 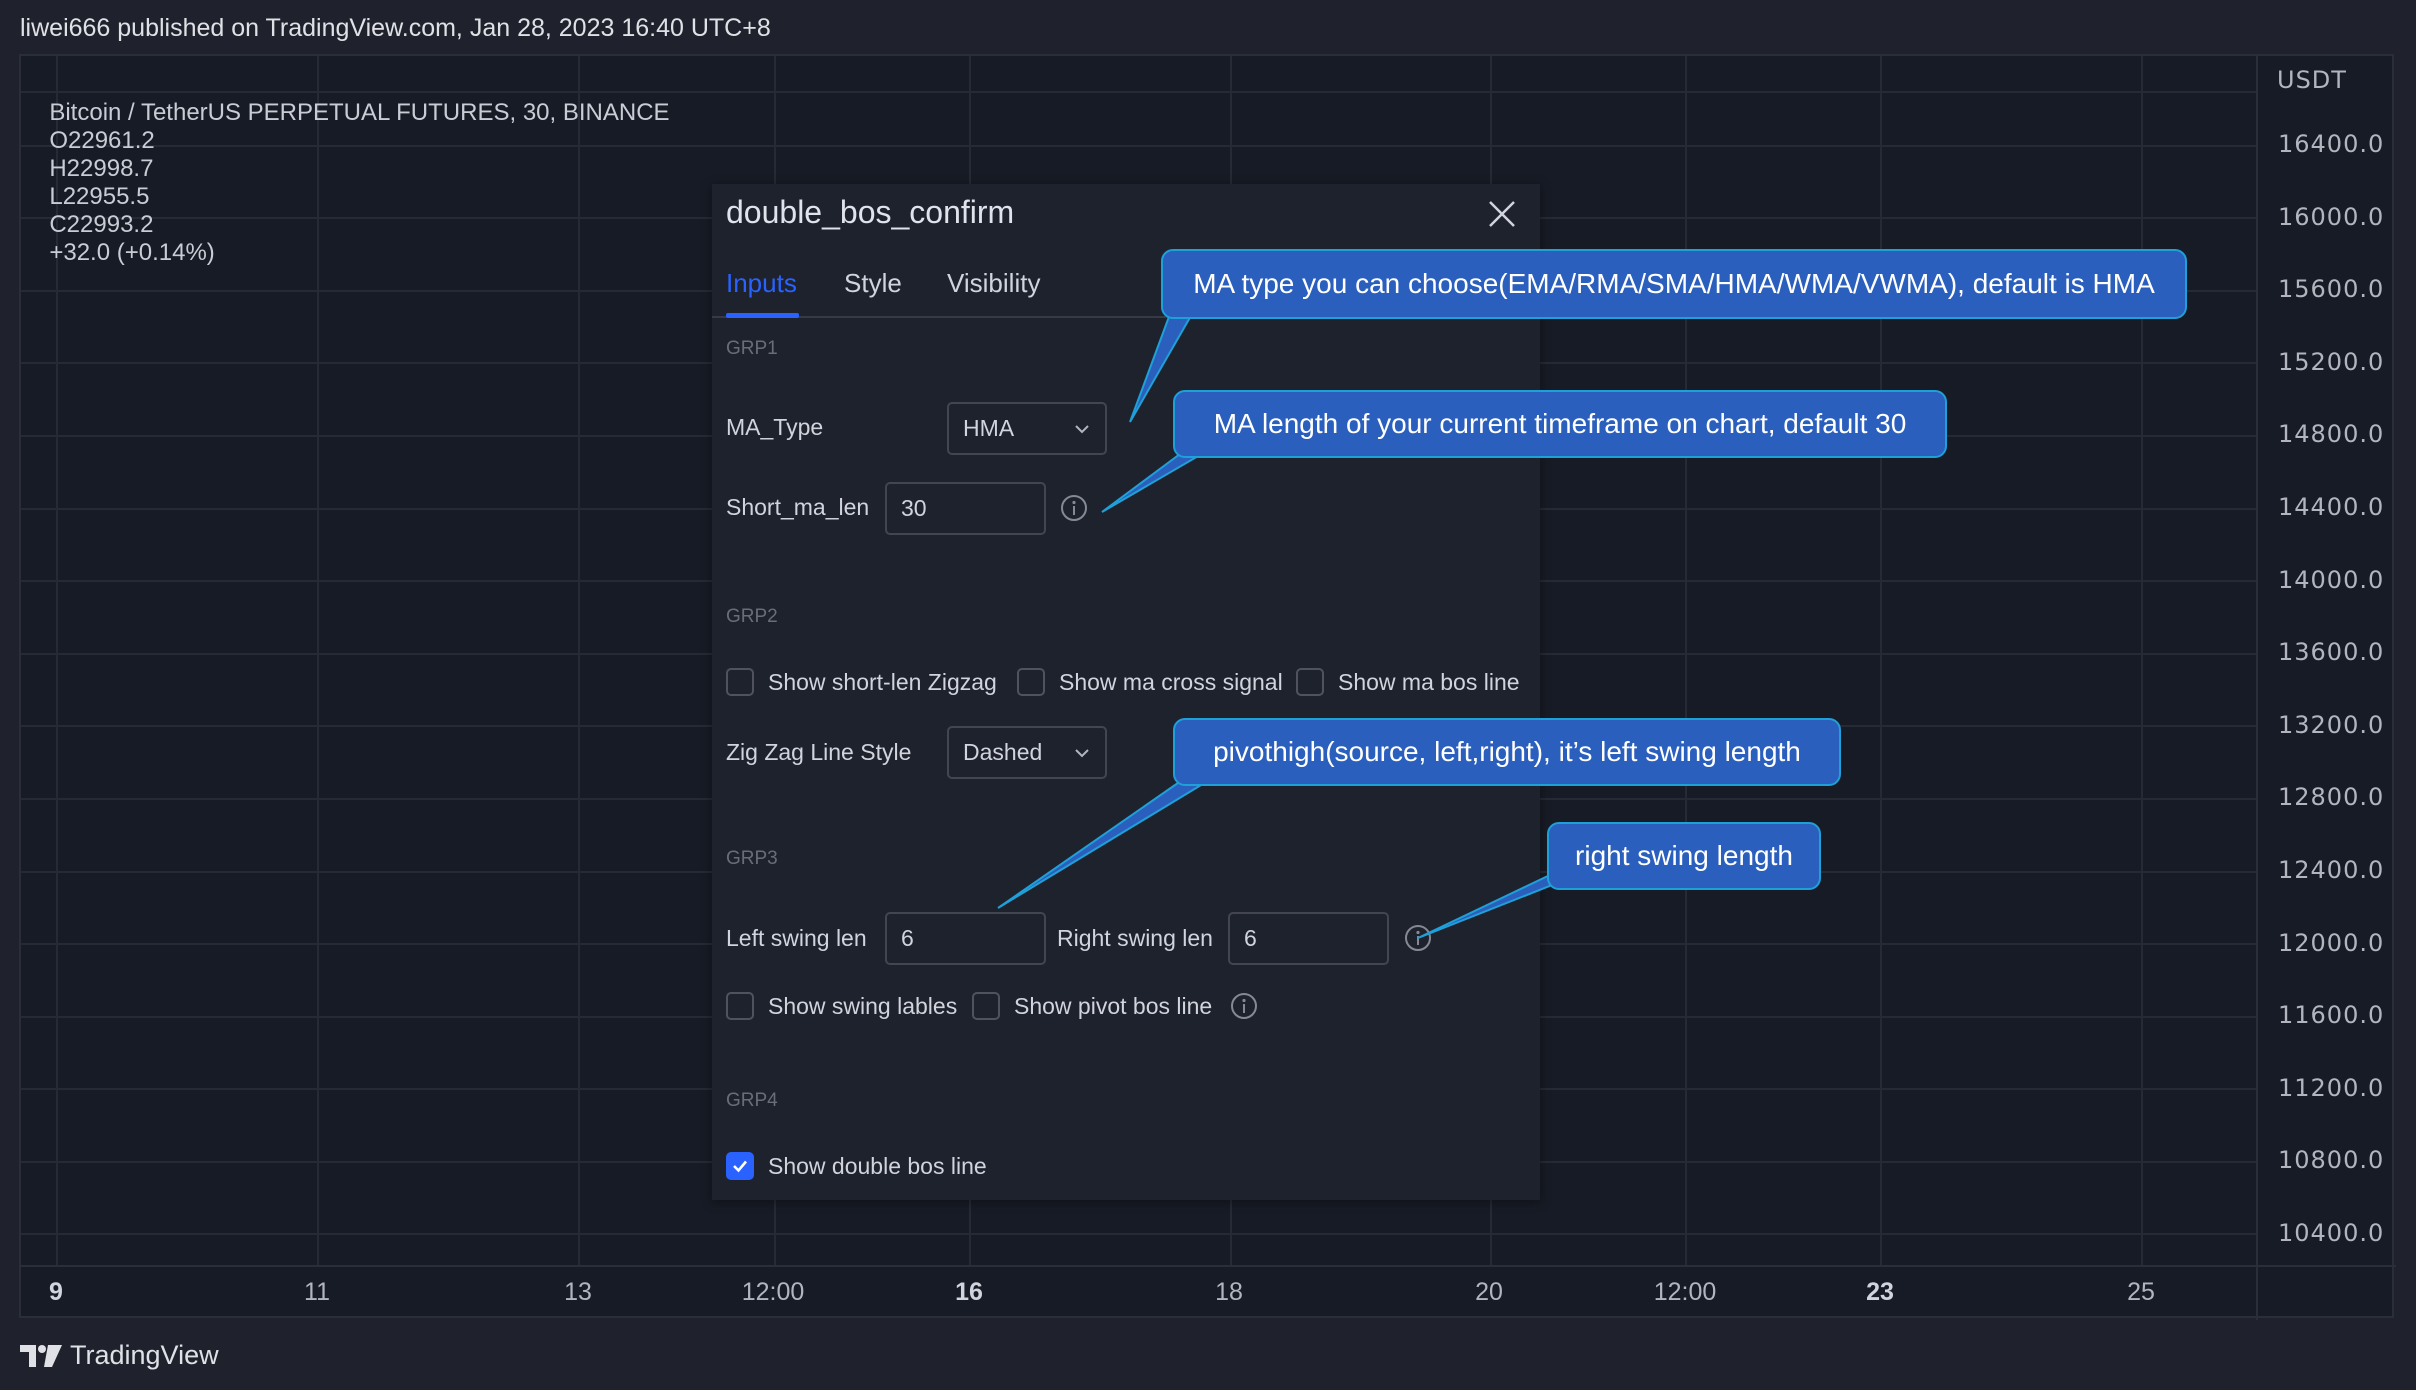 What do you see at coordinates (2331, 361) in the screenshot?
I see `price-axis-label: 15200.0` at bounding box center [2331, 361].